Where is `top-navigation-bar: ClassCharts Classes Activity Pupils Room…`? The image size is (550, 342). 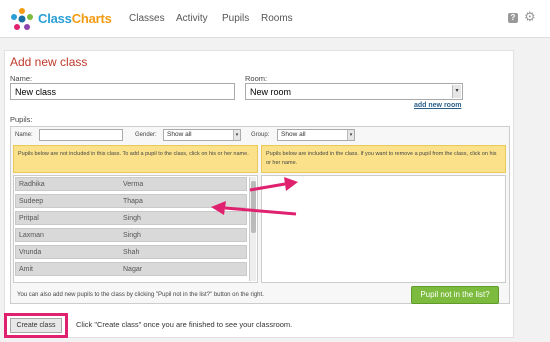 top-navigation-bar: ClassCharts Classes Activity Pupils Room… is located at coordinates (275, 19).